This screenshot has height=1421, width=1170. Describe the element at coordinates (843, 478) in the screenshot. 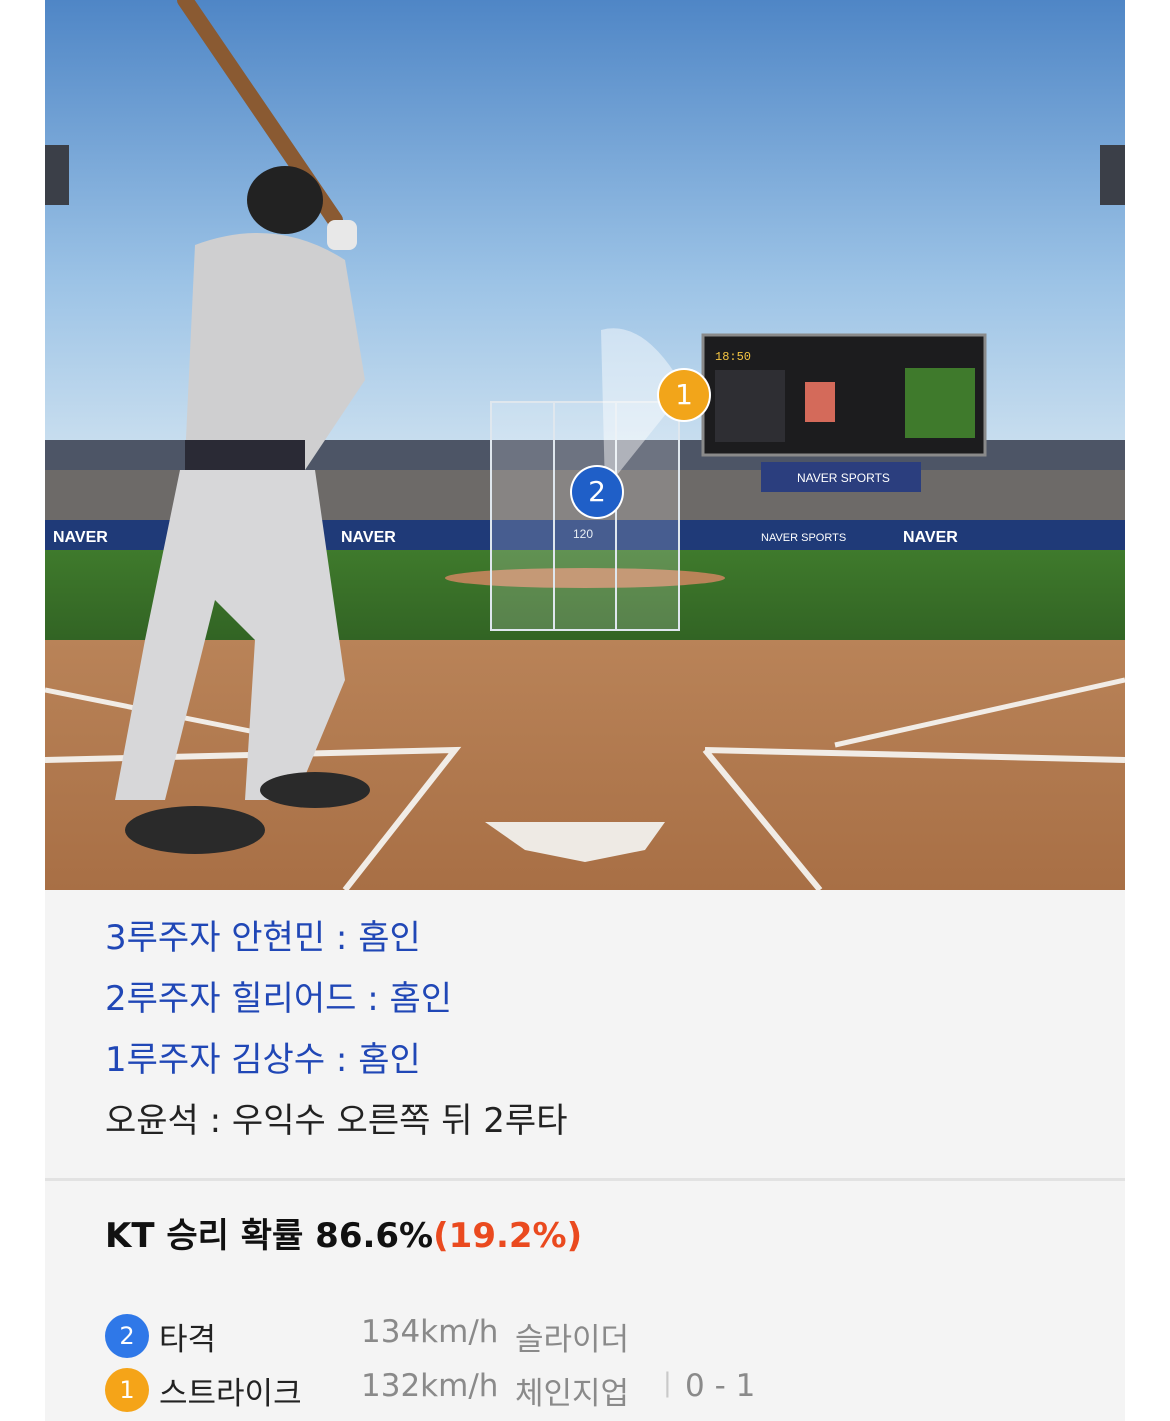

I see `sports-banner-text: NAVER SPORTS` at that location.